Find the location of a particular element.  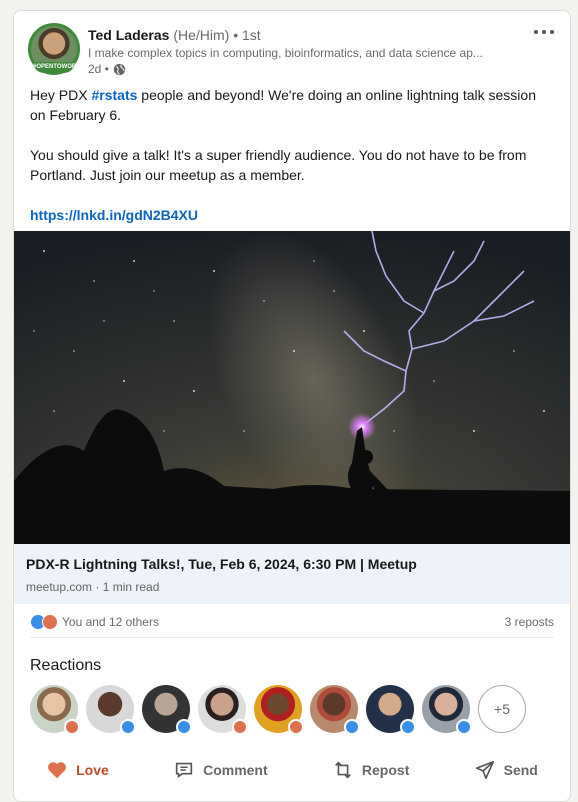

author-line: Ted Laderas (He/Him) • 1st is located at coordinates (174, 35).